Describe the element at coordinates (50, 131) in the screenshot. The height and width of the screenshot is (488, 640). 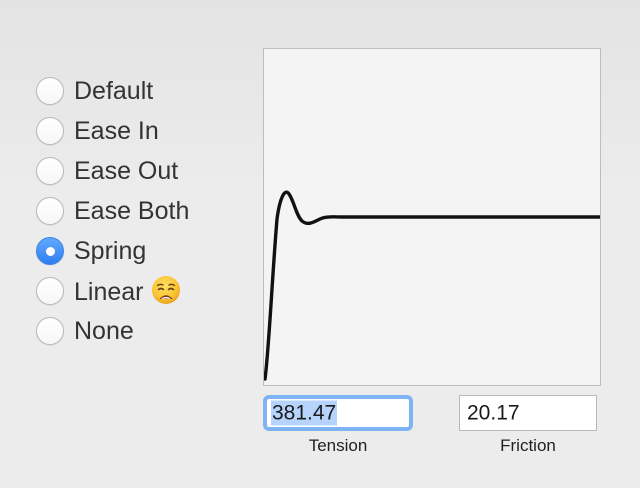
I see `radio-ease-in` at that location.